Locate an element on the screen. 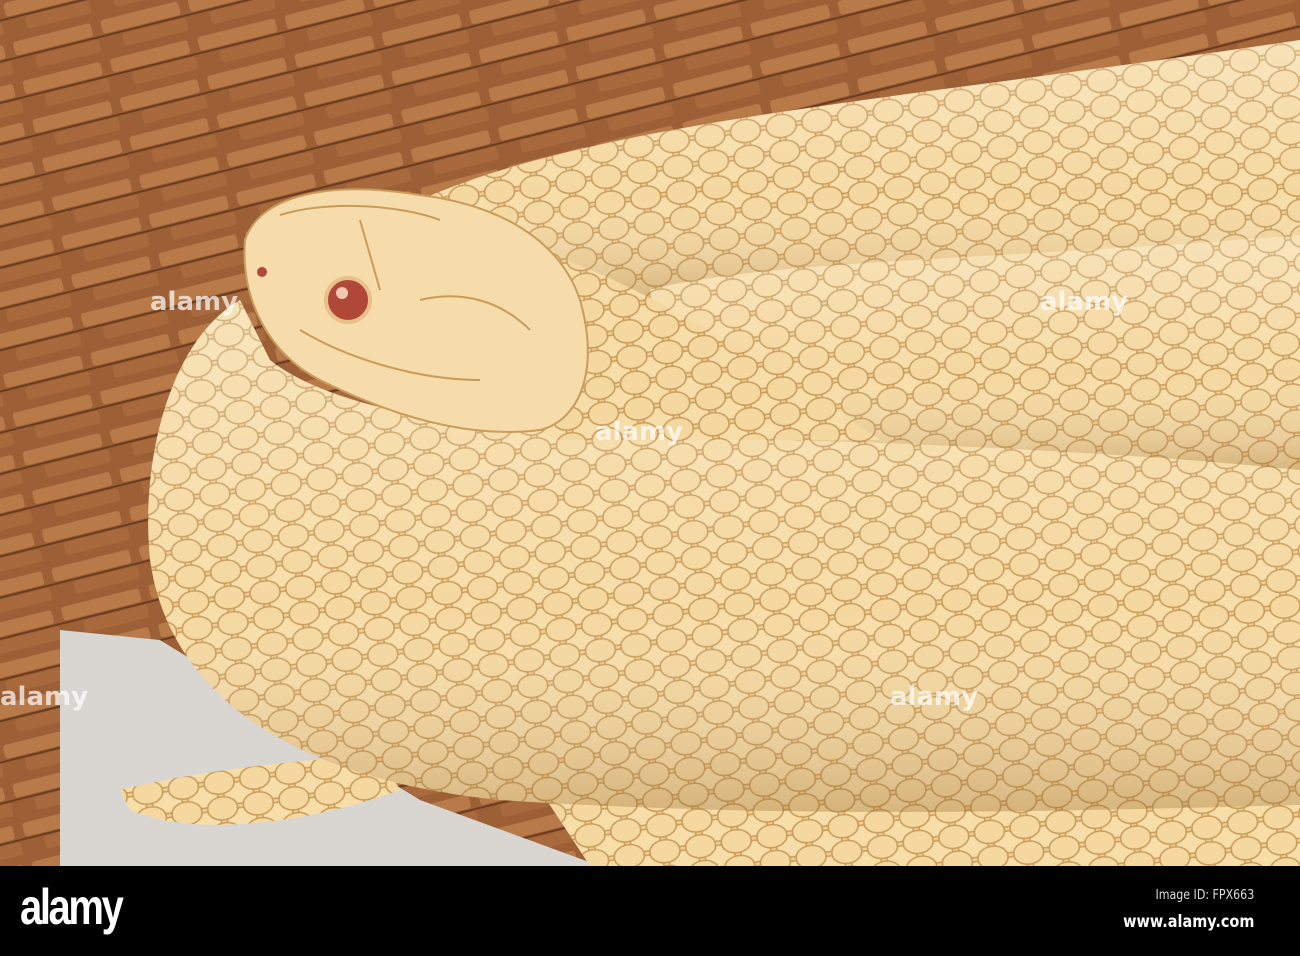 The image size is (1300, 956). site-url: www.alamy.com is located at coordinates (1188, 922).